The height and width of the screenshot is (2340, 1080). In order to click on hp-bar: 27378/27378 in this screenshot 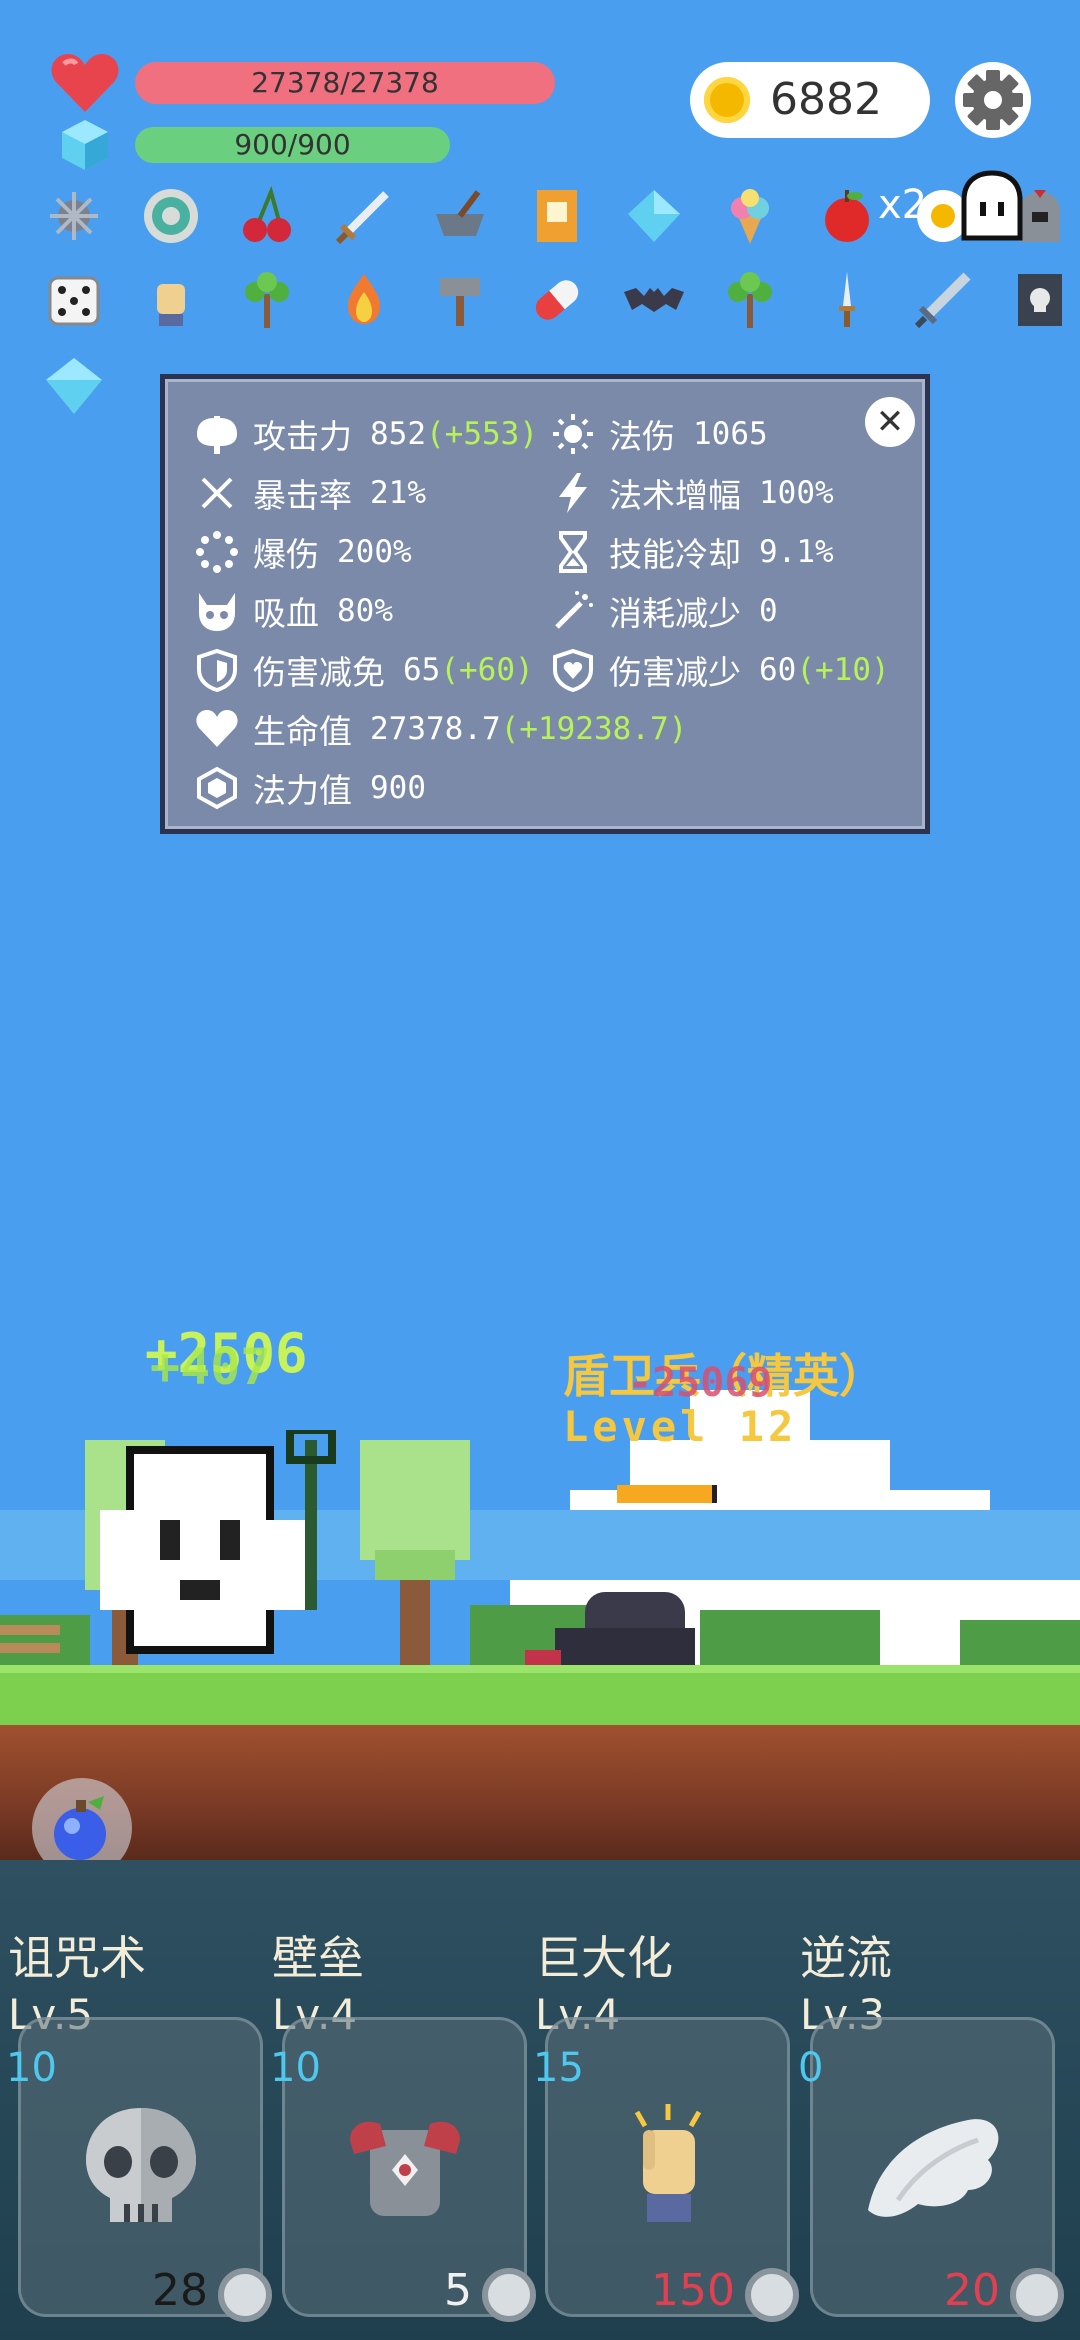, I will do `click(345, 83)`.